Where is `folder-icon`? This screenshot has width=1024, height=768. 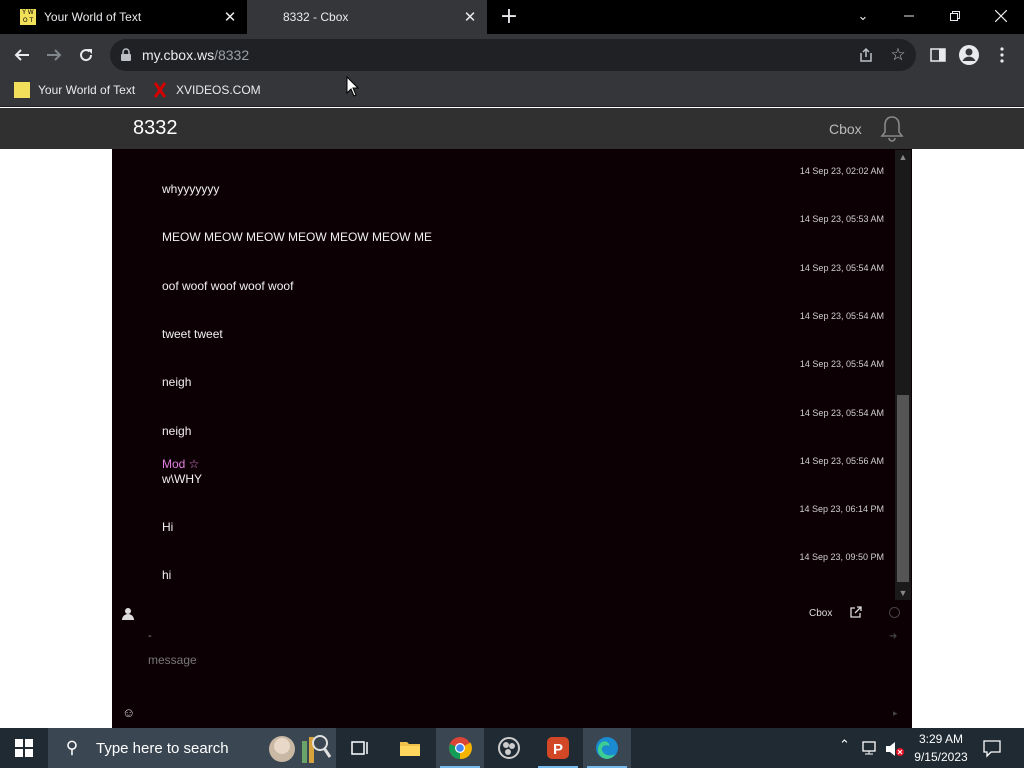
folder-icon is located at coordinates (410, 749).